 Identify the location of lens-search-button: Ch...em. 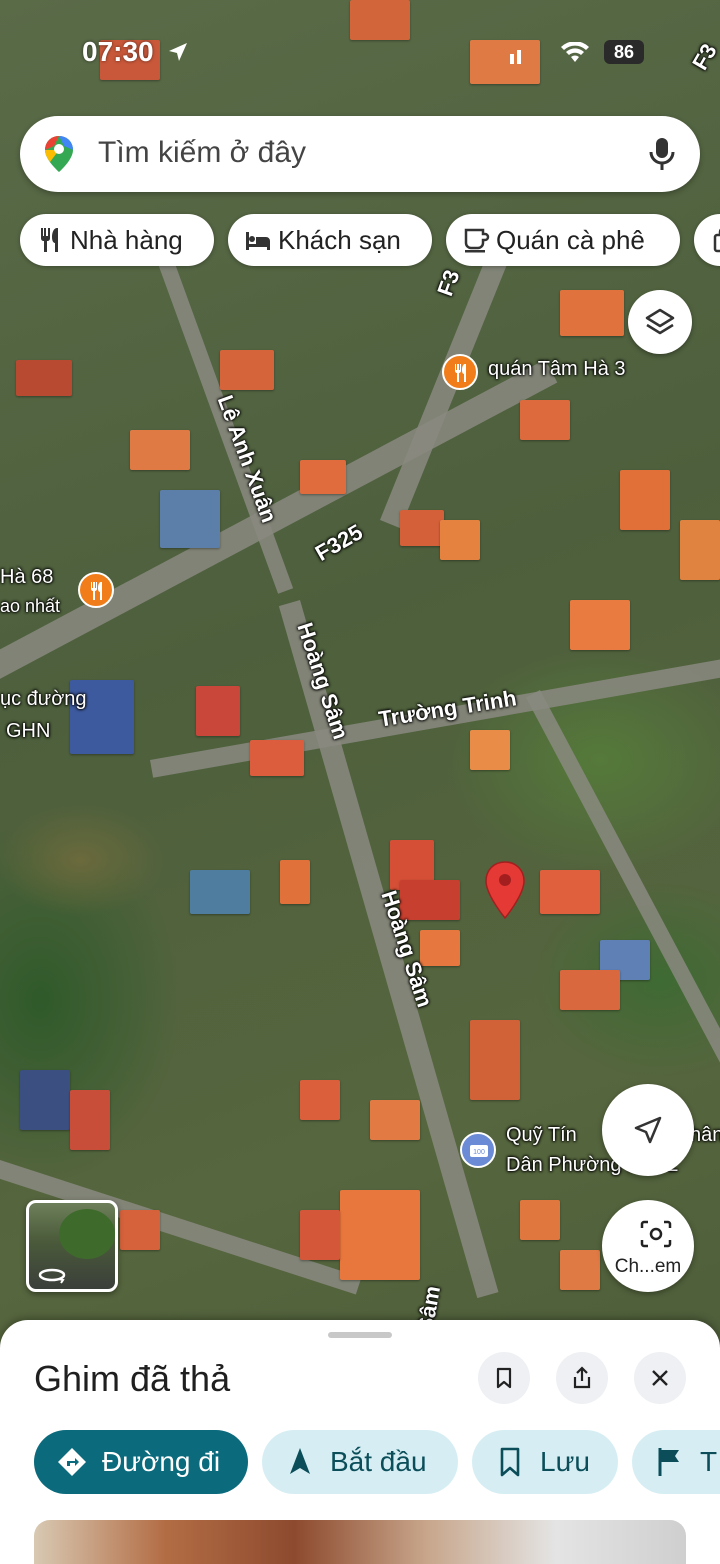
(648, 1246).